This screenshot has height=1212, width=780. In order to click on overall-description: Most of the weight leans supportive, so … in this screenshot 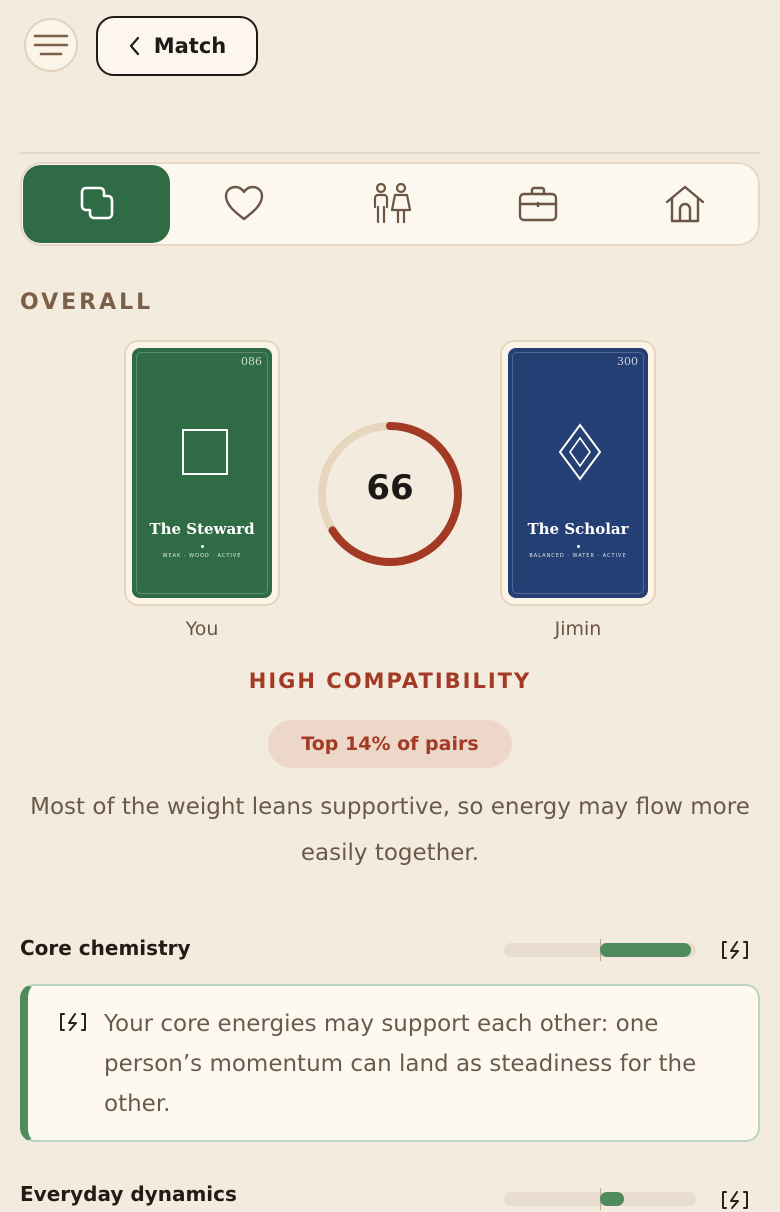, I will do `click(390, 830)`.